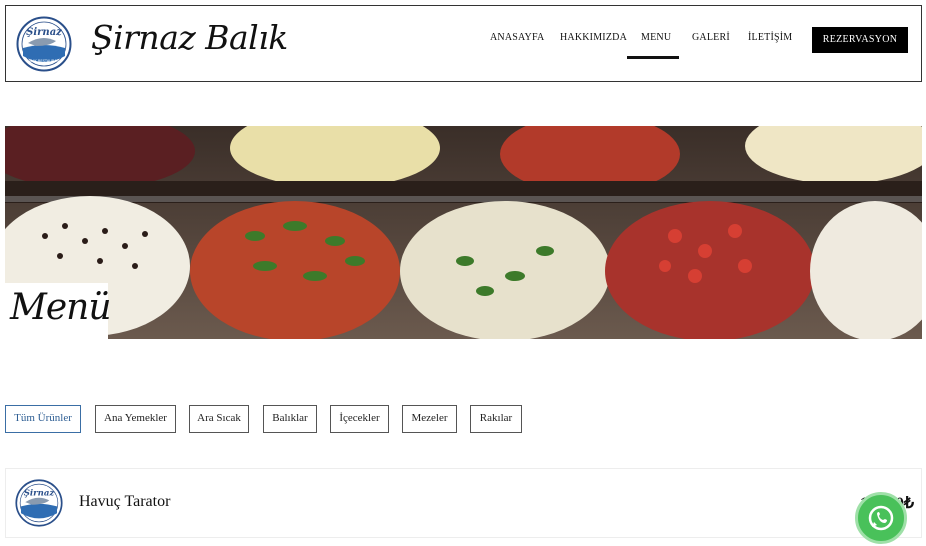 The width and height of the screenshot is (926, 546). Describe the element at coordinates (135, 419) in the screenshot. I see `filter-main-dishes: Ana Yemekler` at that location.